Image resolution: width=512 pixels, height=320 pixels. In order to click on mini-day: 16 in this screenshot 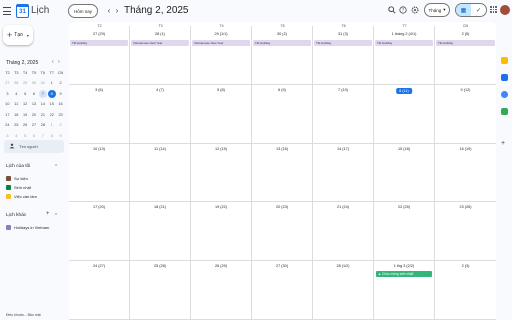, I will do `click(60, 105)`.